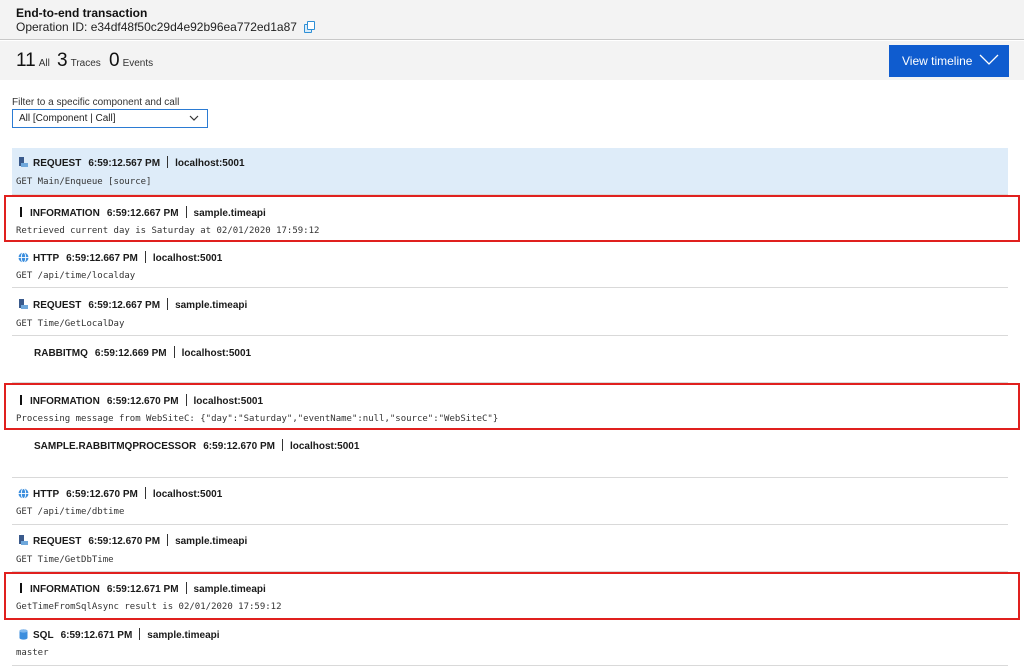 This screenshot has width=1024, height=672. Describe the element at coordinates (96, 102) in the screenshot. I see `filter-label: Filter to a specific component and call` at that location.